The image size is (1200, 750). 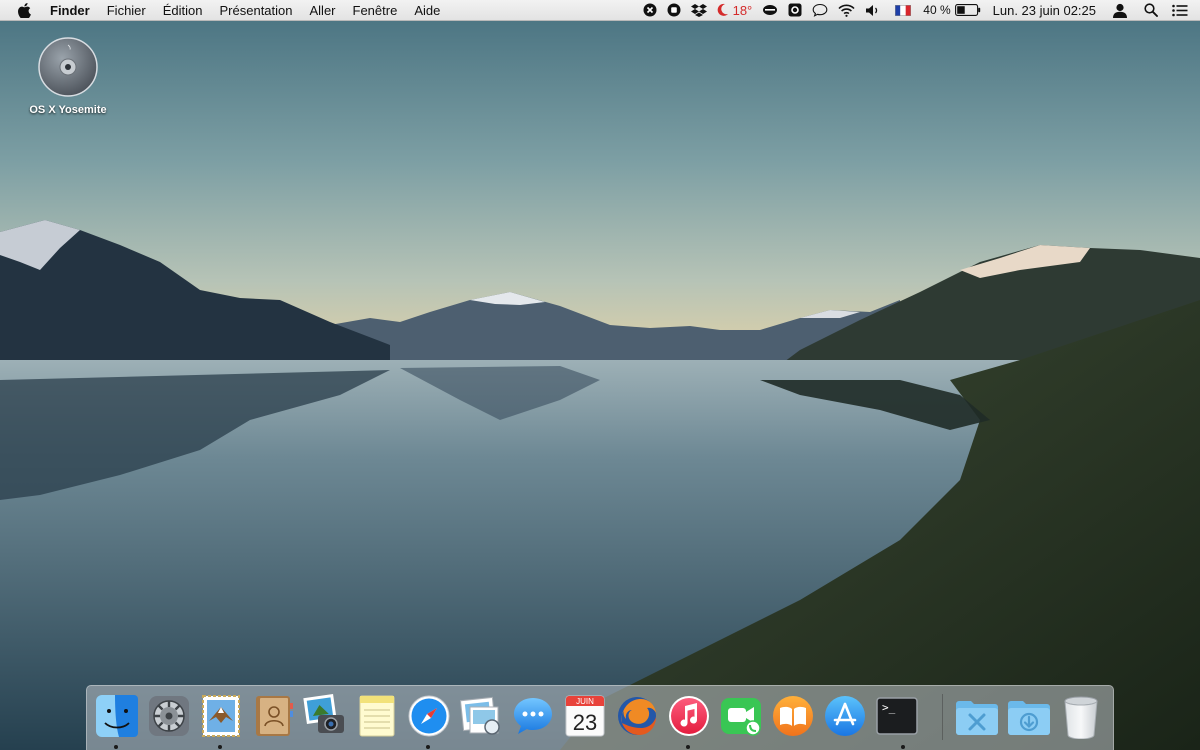 I want to click on dock-separator, so click(x=942, y=717).